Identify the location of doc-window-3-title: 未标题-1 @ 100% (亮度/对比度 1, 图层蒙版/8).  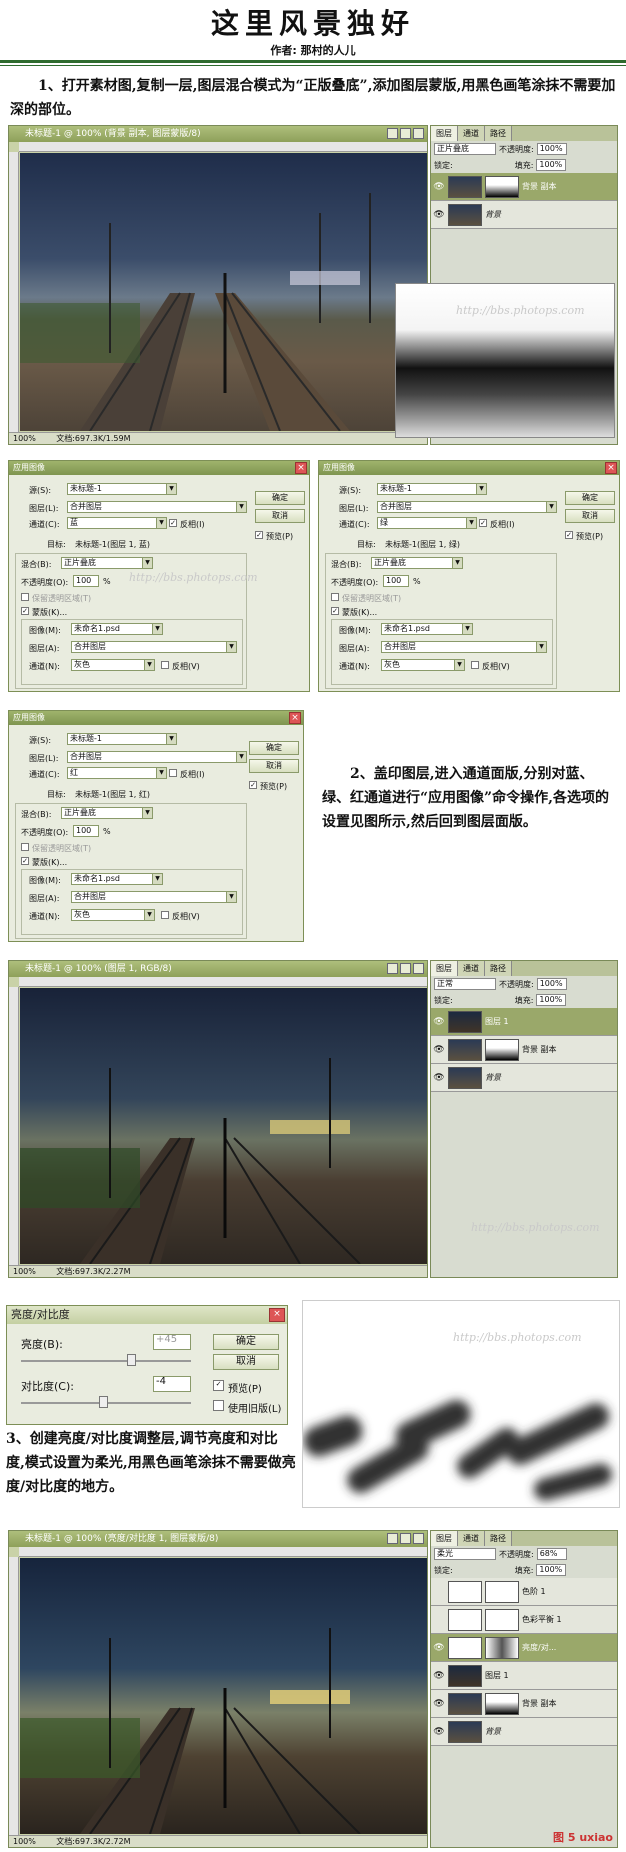
(218, 1539).